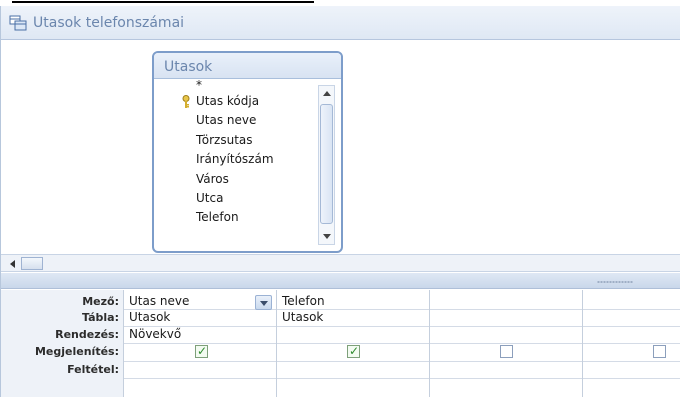 The image size is (680, 397). Describe the element at coordinates (12, 264) in the screenshot. I see `scroll-left-icon` at that location.